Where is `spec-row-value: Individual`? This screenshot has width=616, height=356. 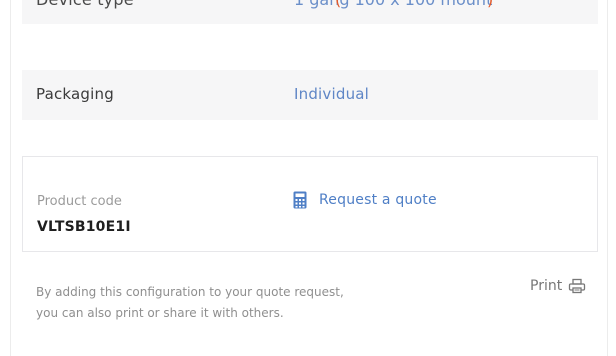
spec-row-value: Individual is located at coordinates (332, 94).